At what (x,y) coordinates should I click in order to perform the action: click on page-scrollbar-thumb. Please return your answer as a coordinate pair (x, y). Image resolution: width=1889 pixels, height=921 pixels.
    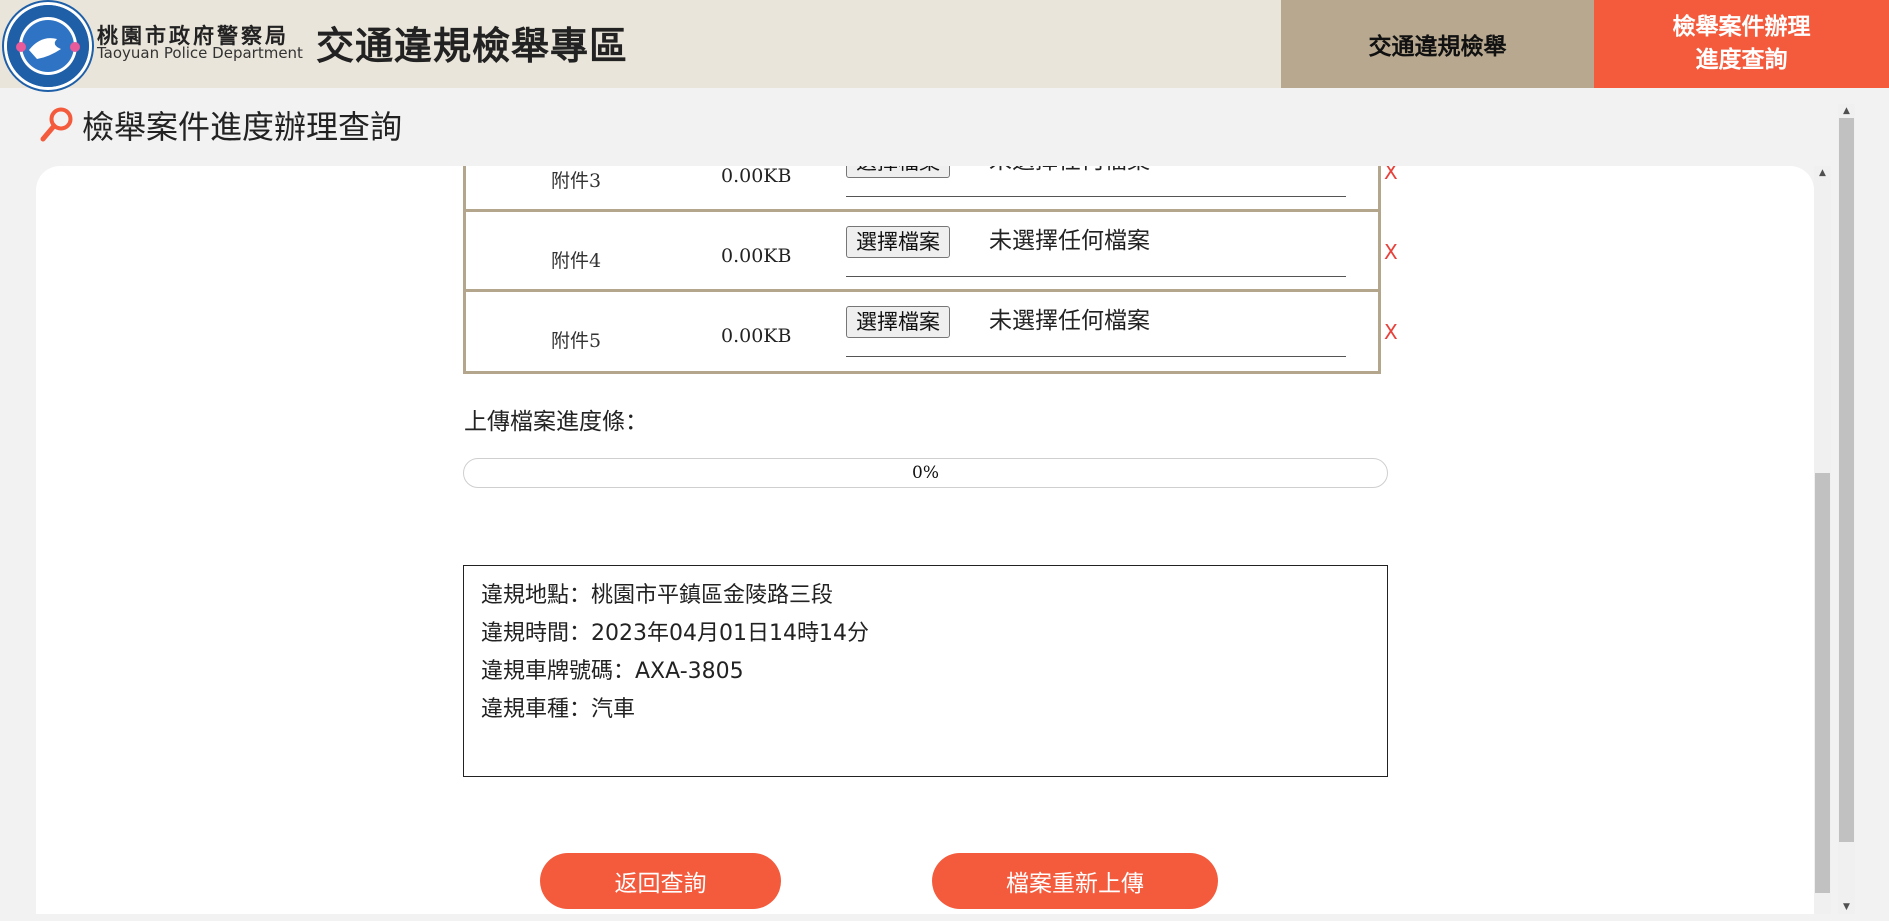
    Looking at the image, I should click on (1846, 480).